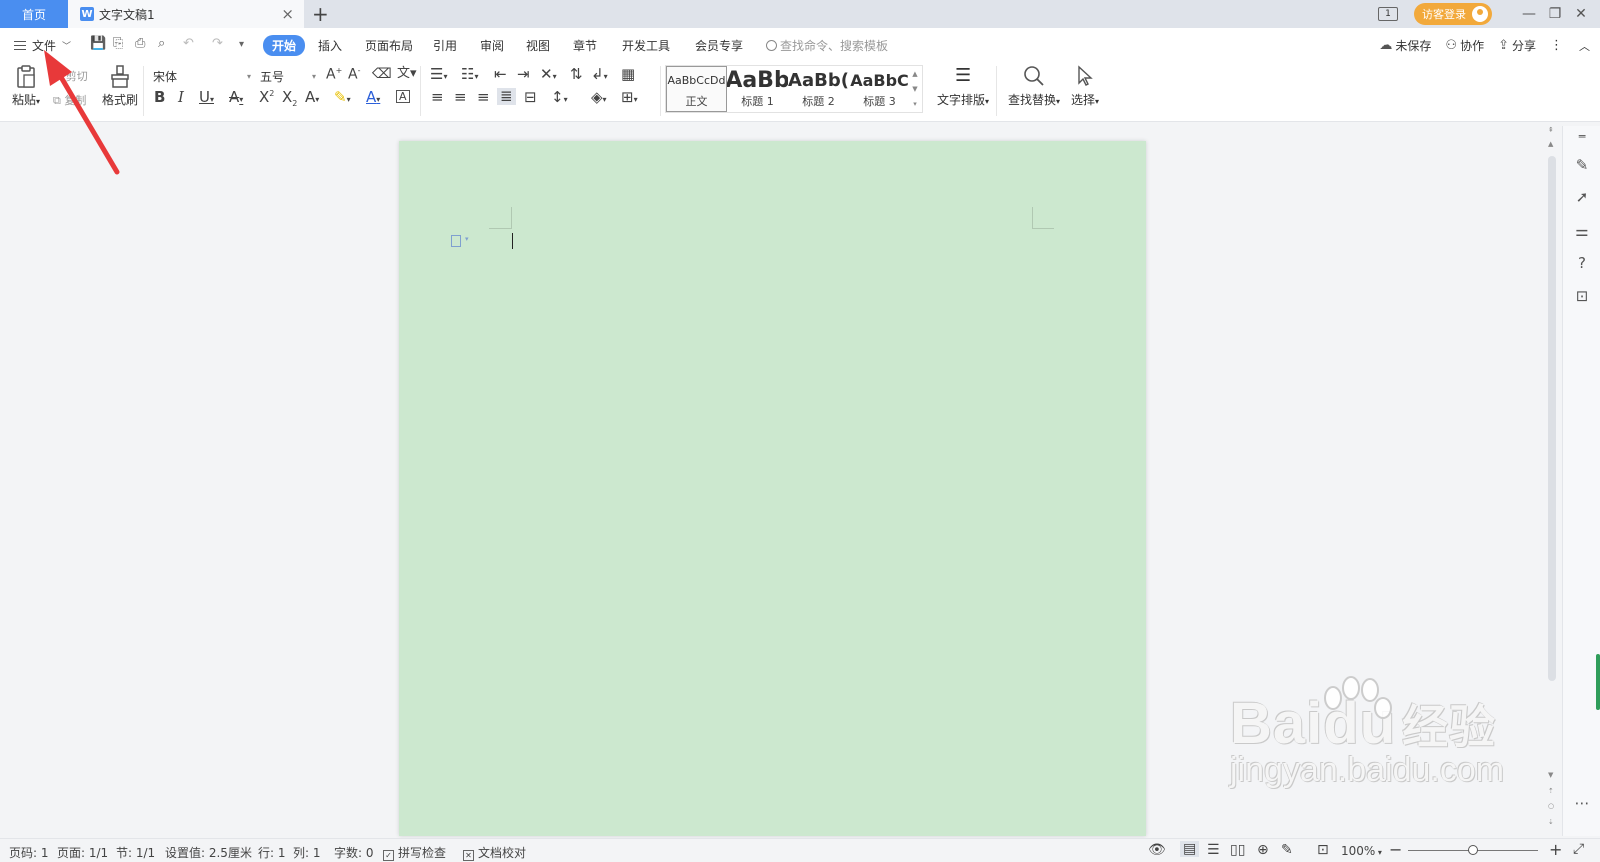 Image resolution: width=1600 pixels, height=862 pixels. What do you see at coordinates (548, 74) in the screenshot?
I see `chinese-layout-icon: ✕▾` at bounding box center [548, 74].